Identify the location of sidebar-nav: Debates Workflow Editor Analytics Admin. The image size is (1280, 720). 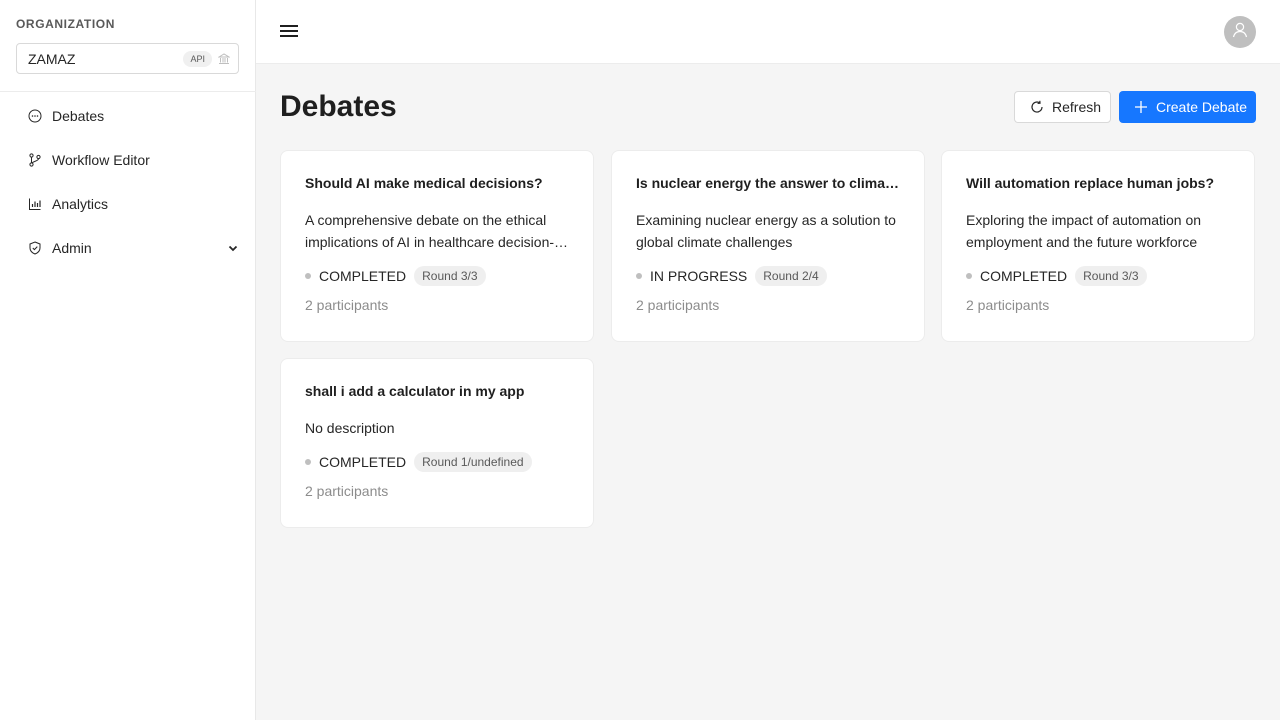
(128, 182).